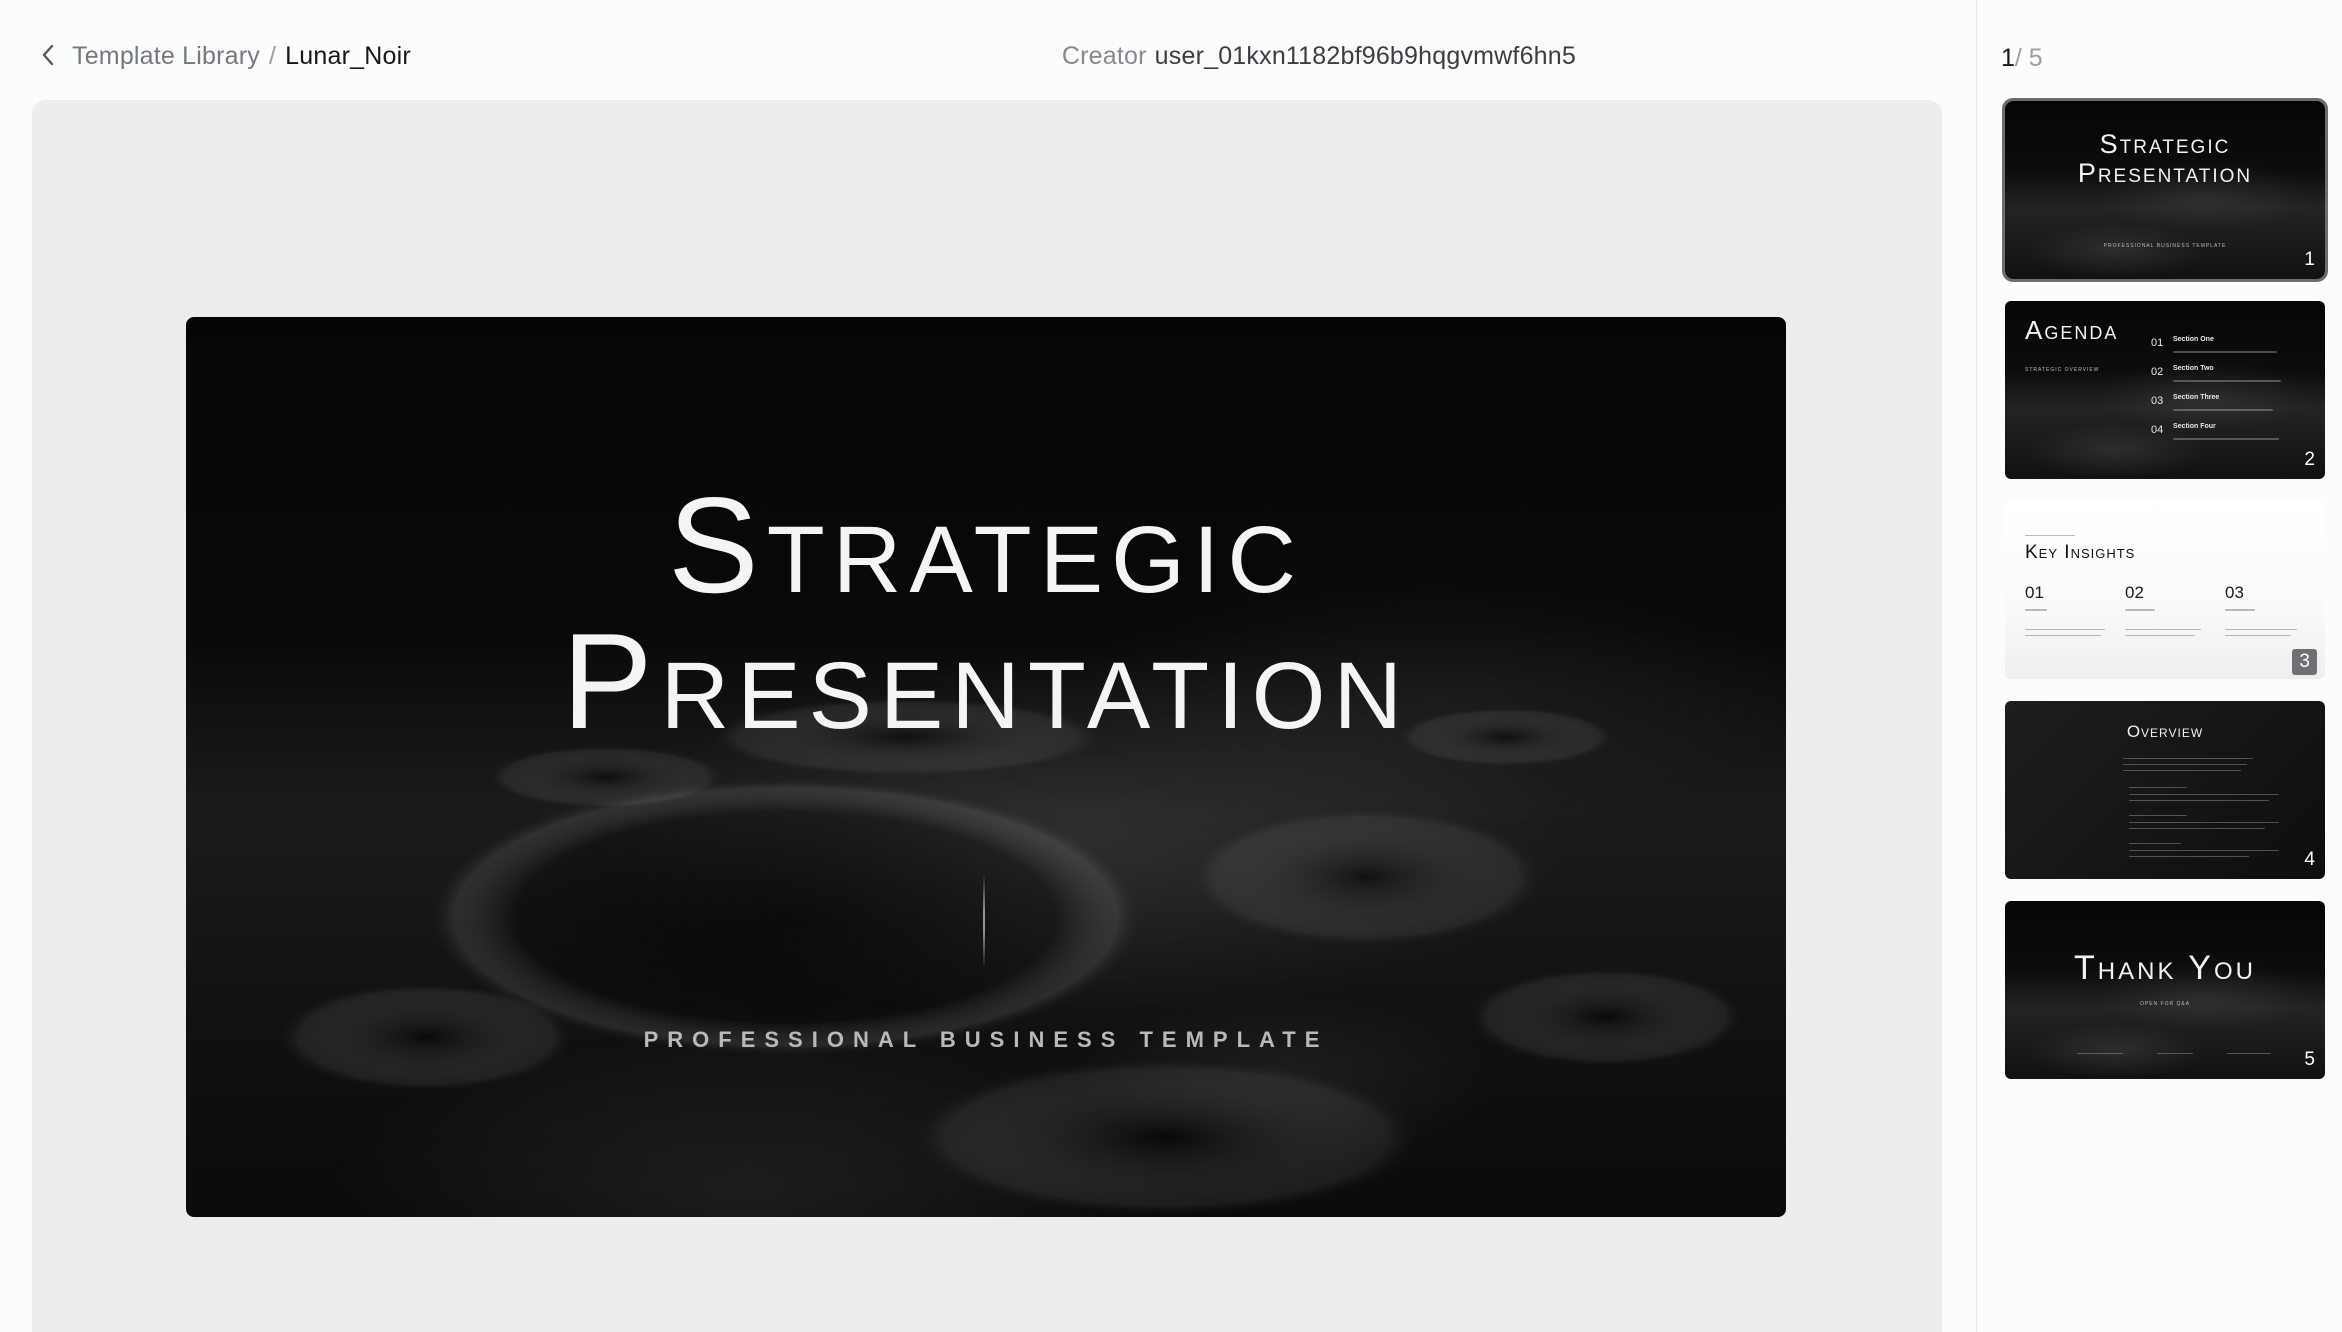 The image size is (2342, 1332). What do you see at coordinates (2140, 610) in the screenshot?
I see `thumb-3-item-2-label` at bounding box center [2140, 610].